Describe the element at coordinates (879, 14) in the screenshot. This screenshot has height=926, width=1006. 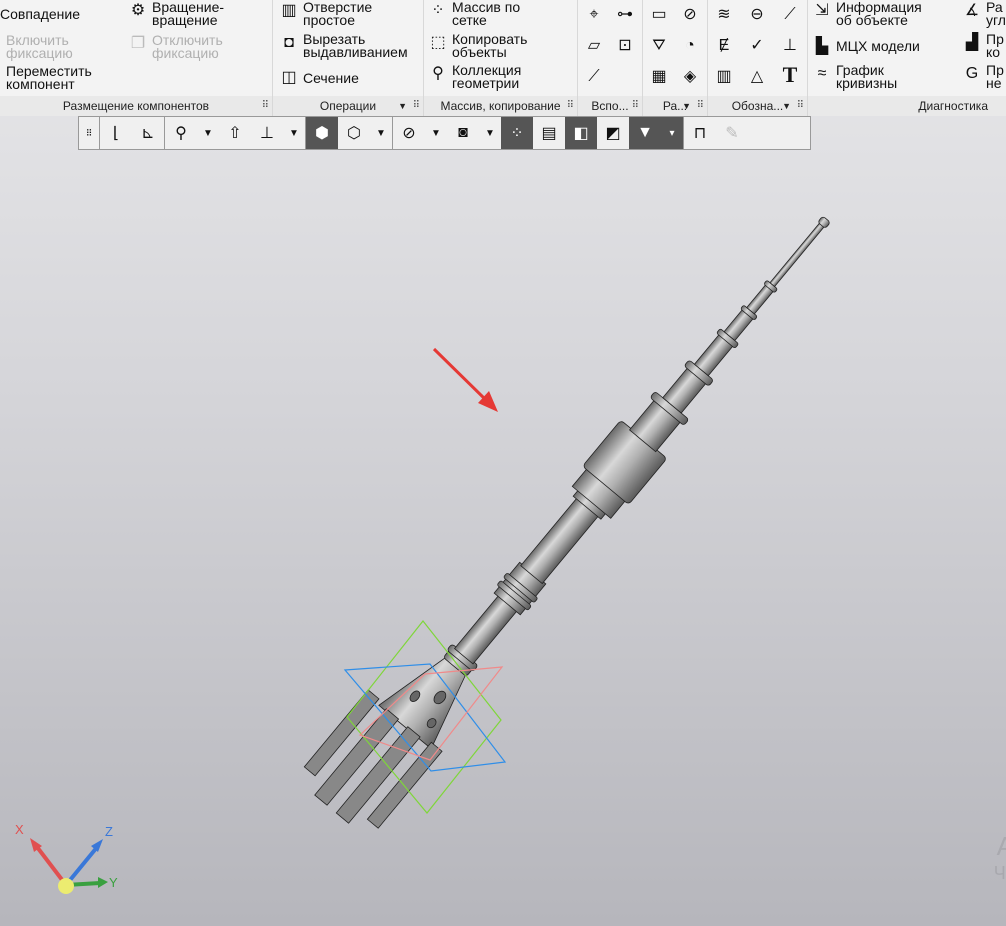
I see `label: Информация об объекте` at that location.